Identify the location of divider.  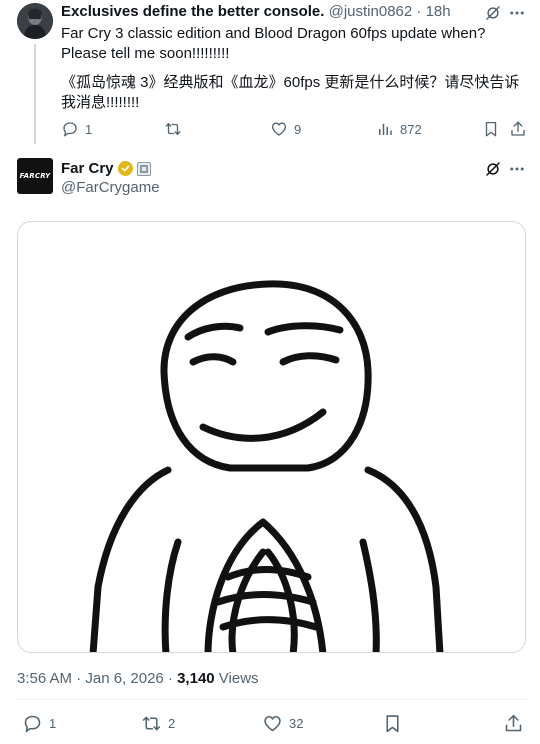
(271, 699).